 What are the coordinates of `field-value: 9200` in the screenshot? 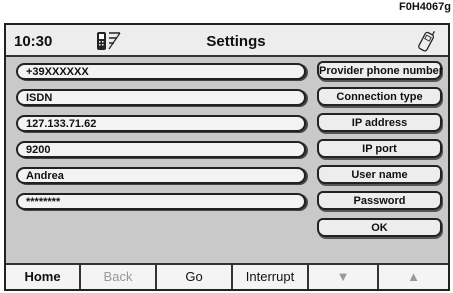 It's located at (38, 150).